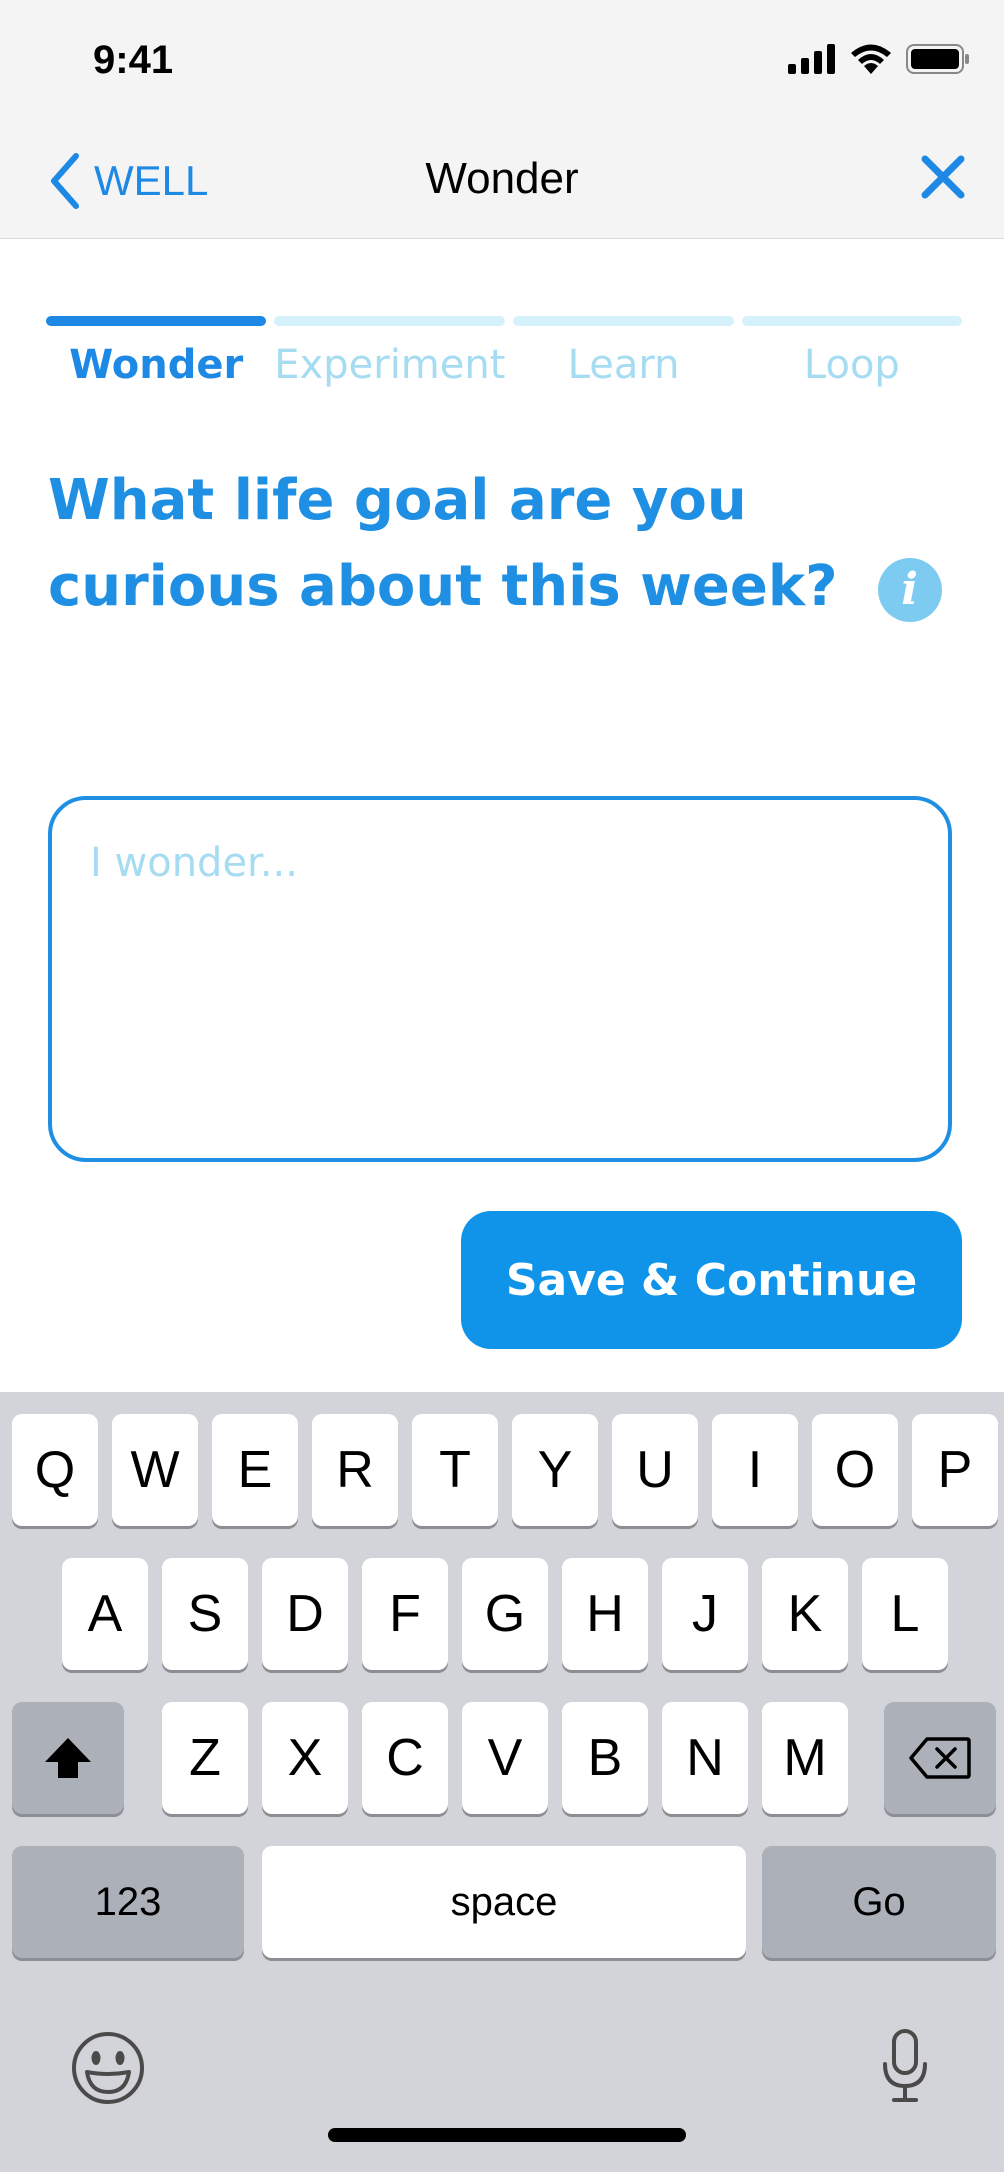 The image size is (1004, 2172). Describe the element at coordinates (455, 1470) in the screenshot. I see `key-t: T` at that location.